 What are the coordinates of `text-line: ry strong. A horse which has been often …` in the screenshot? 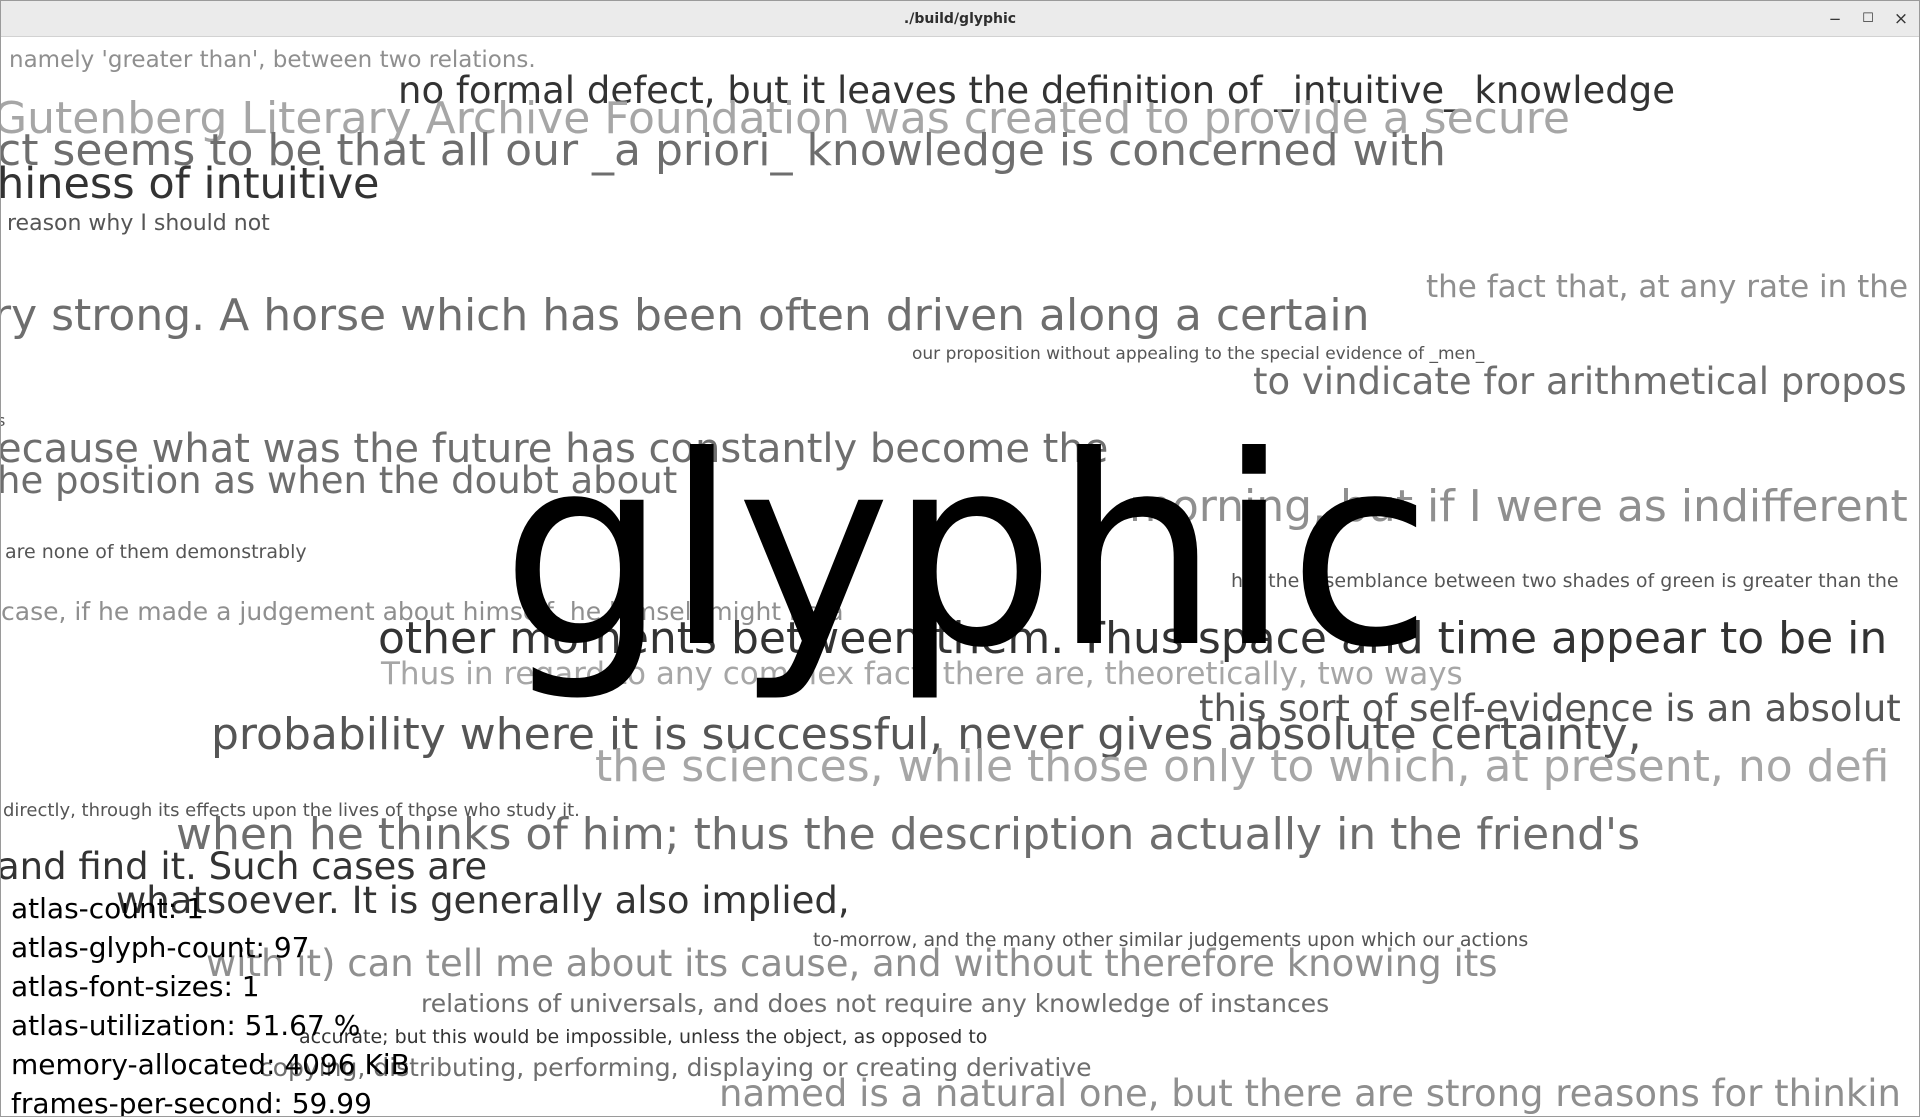 It's located at (685, 315).